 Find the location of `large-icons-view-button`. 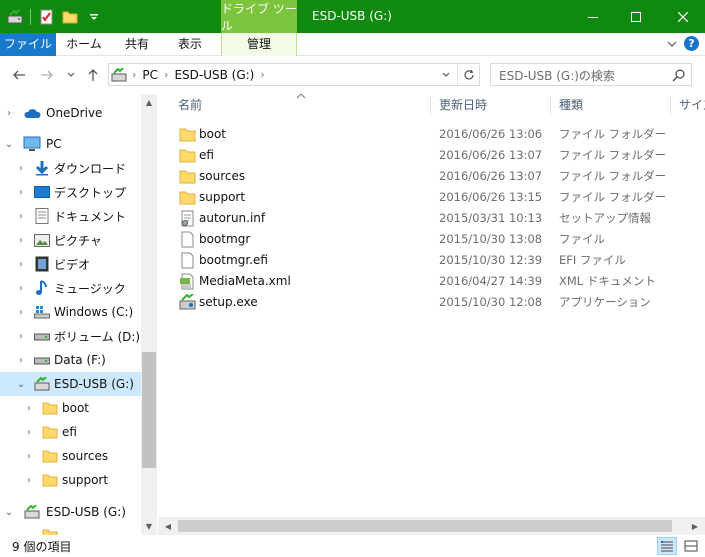

large-icons-view-button is located at coordinates (691, 546).